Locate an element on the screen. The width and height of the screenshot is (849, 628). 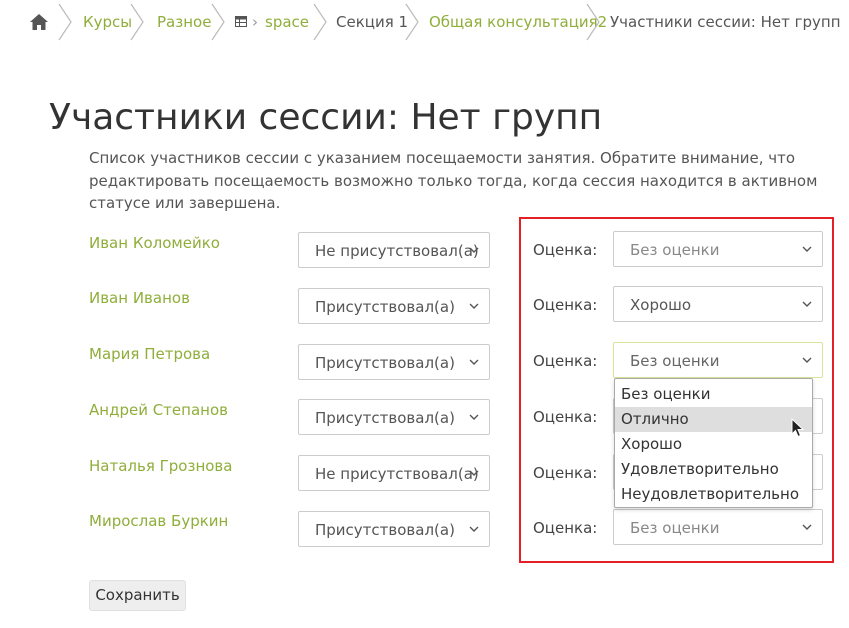
breadcrumb-courses: Курсы is located at coordinates (107, 22).